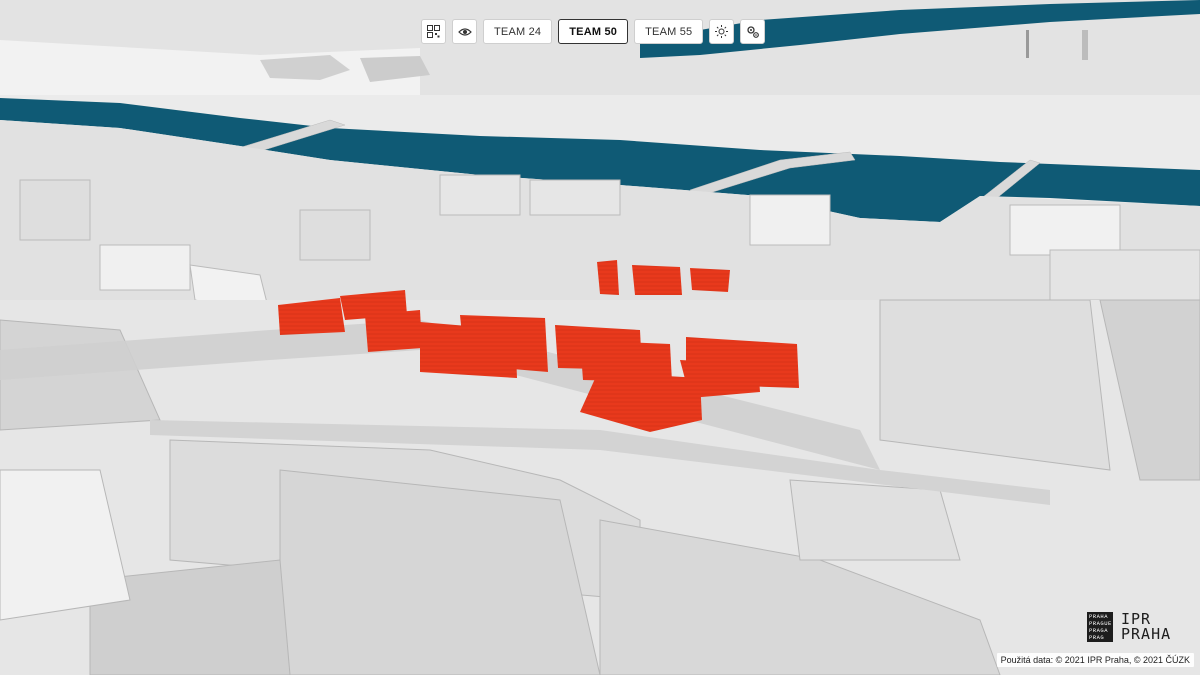 The height and width of the screenshot is (675, 1200). What do you see at coordinates (518, 31) in the screenshot?
I see `team-24-button: TEAM 24` at bounding box center [518, 31].